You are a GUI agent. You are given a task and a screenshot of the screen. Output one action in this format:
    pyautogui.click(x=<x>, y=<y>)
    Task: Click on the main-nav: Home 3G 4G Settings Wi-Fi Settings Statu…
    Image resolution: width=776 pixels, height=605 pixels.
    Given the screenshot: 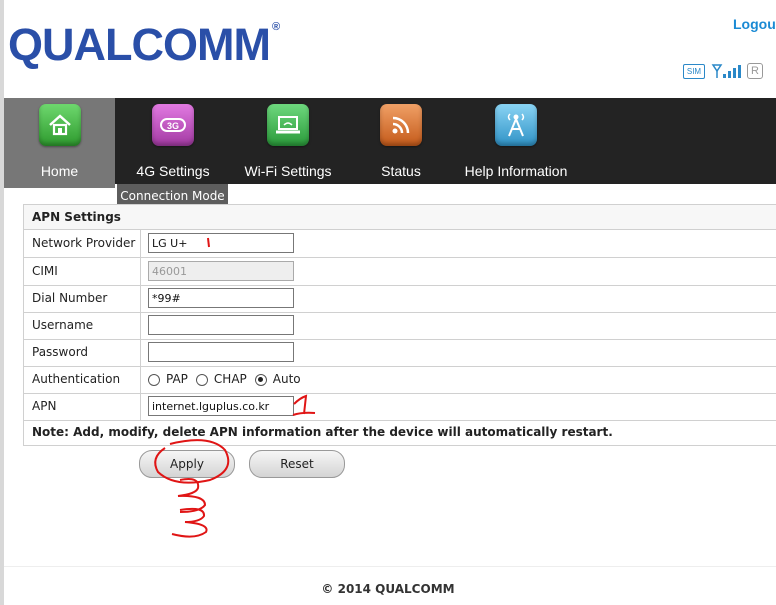 What is the action you would take?
    pyautogui.click(x=390, y=143)
    